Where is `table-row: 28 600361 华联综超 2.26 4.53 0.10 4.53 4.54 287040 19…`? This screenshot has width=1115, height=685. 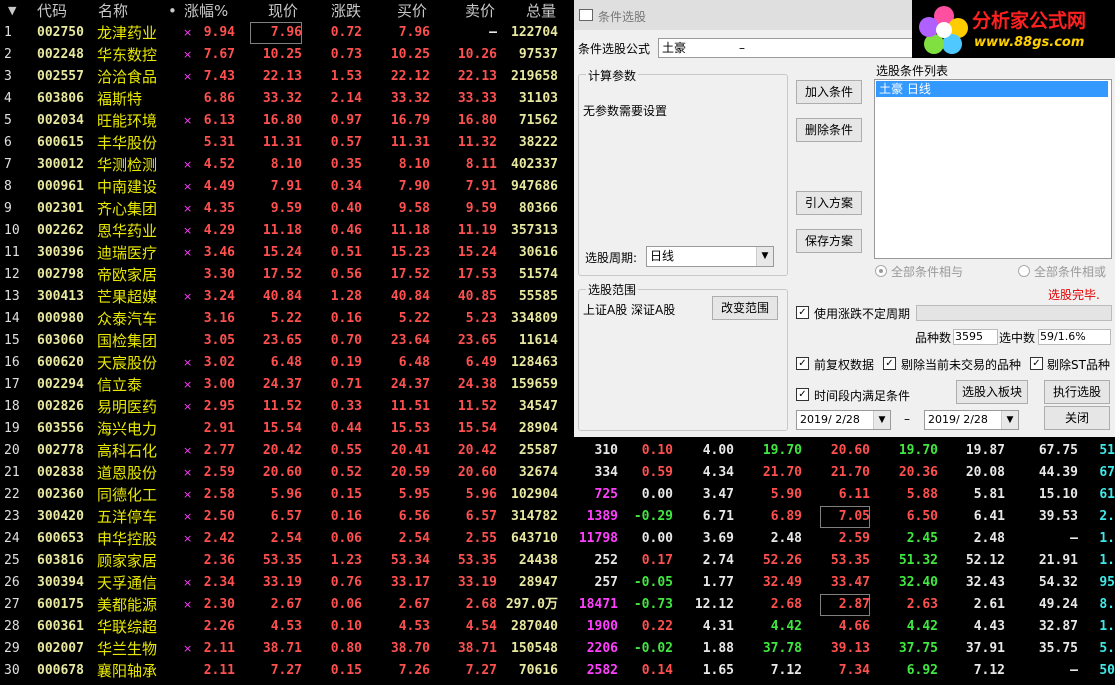 table-row: 28 600361 华联综超 2.26 4.53 0.10 4.53 4.54 287040 19… is located at coordinates (557, 627).